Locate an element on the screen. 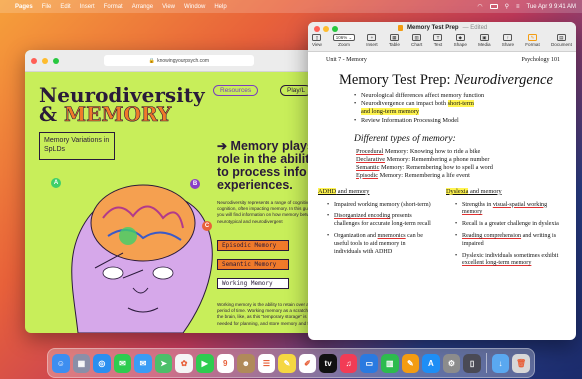  share-icon: ↑ is located at coordinates (508, 37).